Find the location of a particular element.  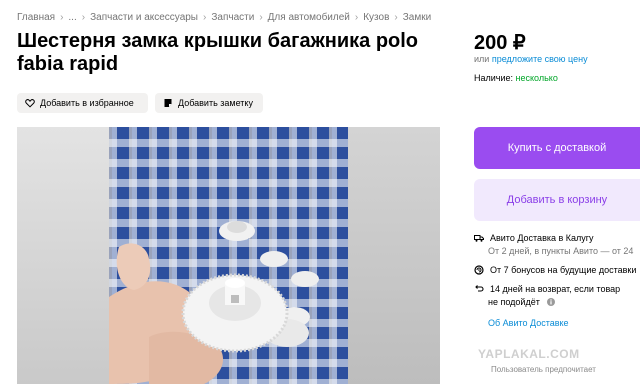

add-to-cart-button: Добавить в корзину is located at coordinates (557, 200).